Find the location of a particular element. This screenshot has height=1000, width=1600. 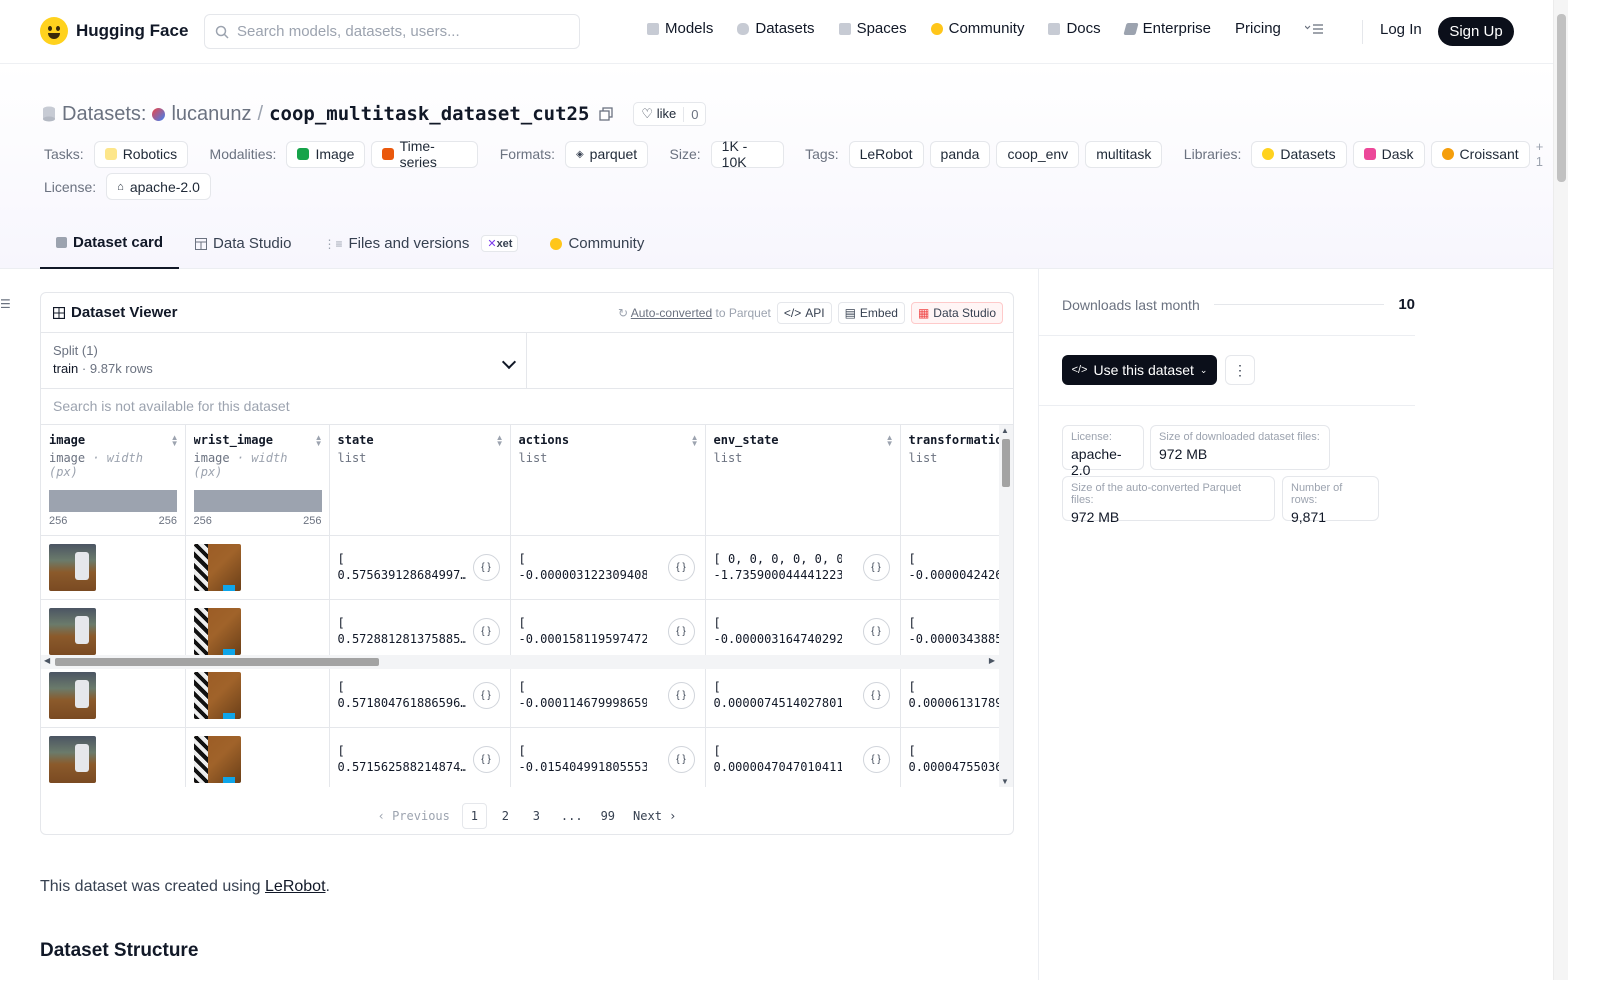

like-button: ♡ like 0 is located at coordinates (670, 114).